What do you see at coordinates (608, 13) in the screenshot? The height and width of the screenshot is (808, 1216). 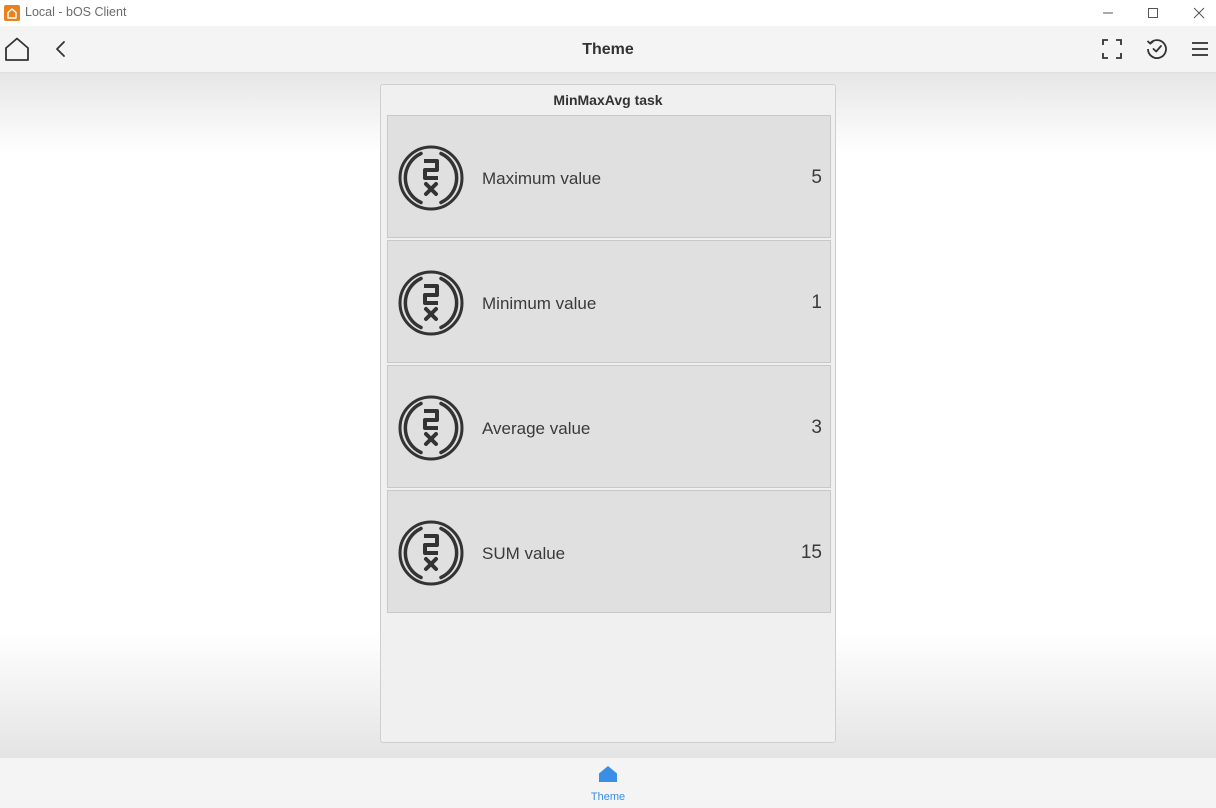 I see `window-titlebar: Local - bOS Client` at bounding box center [608, 13].